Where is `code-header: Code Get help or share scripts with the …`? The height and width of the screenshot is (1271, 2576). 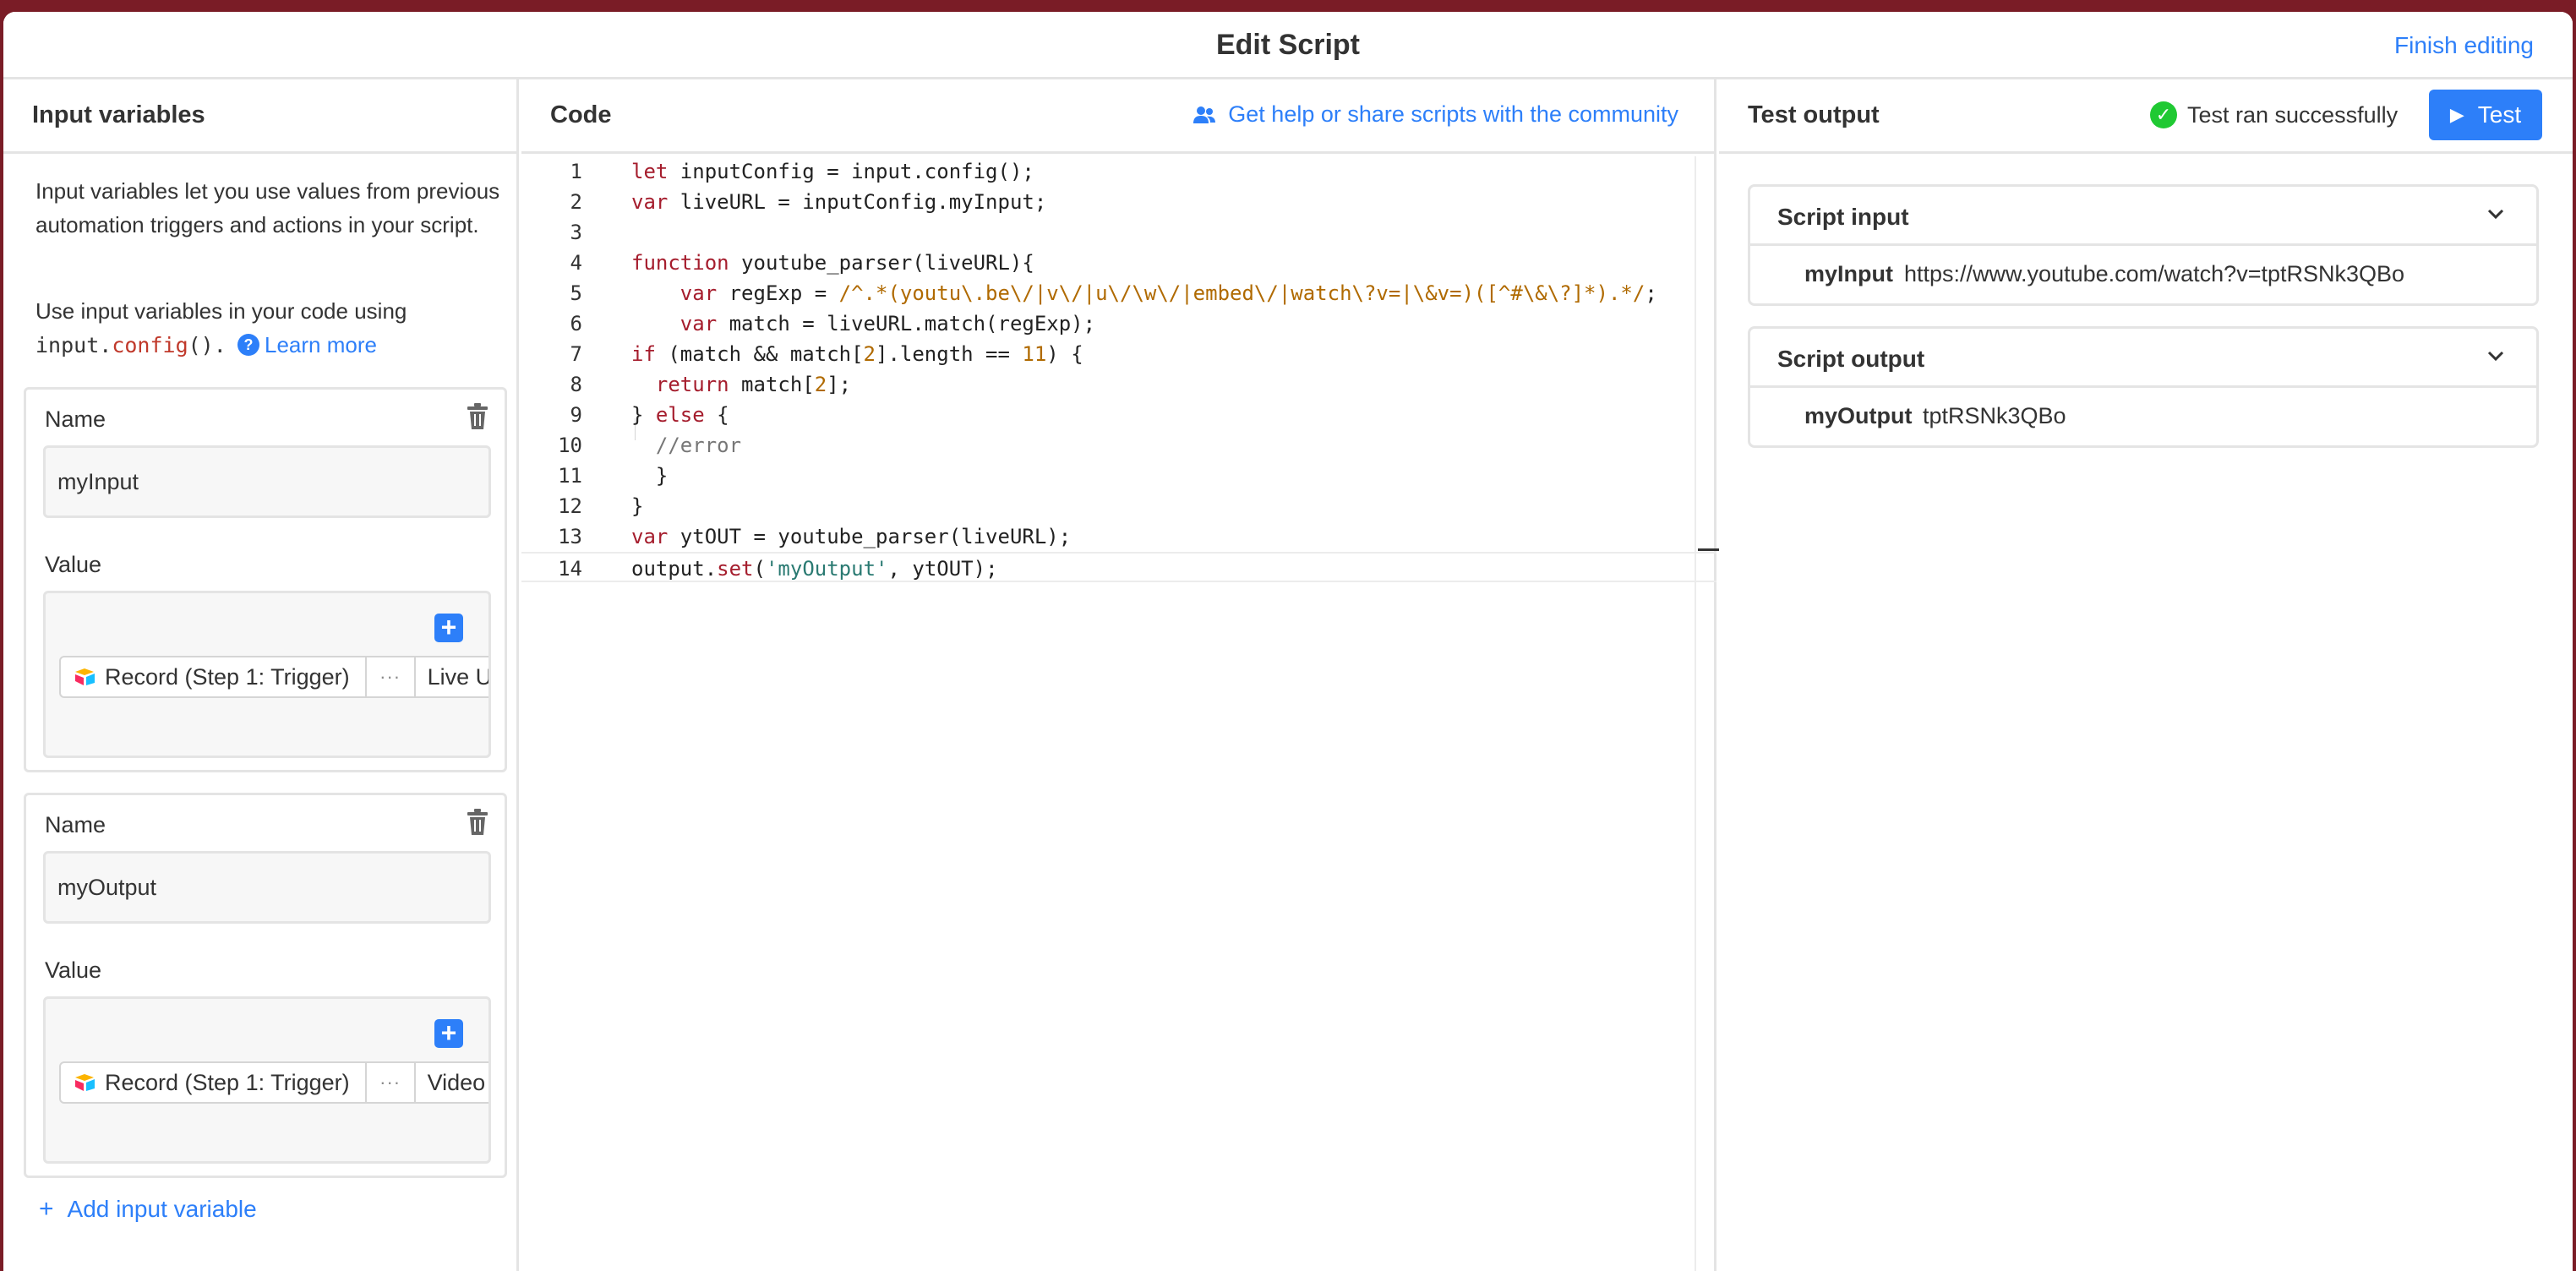
code-header: Code Get help or share scripts with the … is located at coordinates (1117, 117).